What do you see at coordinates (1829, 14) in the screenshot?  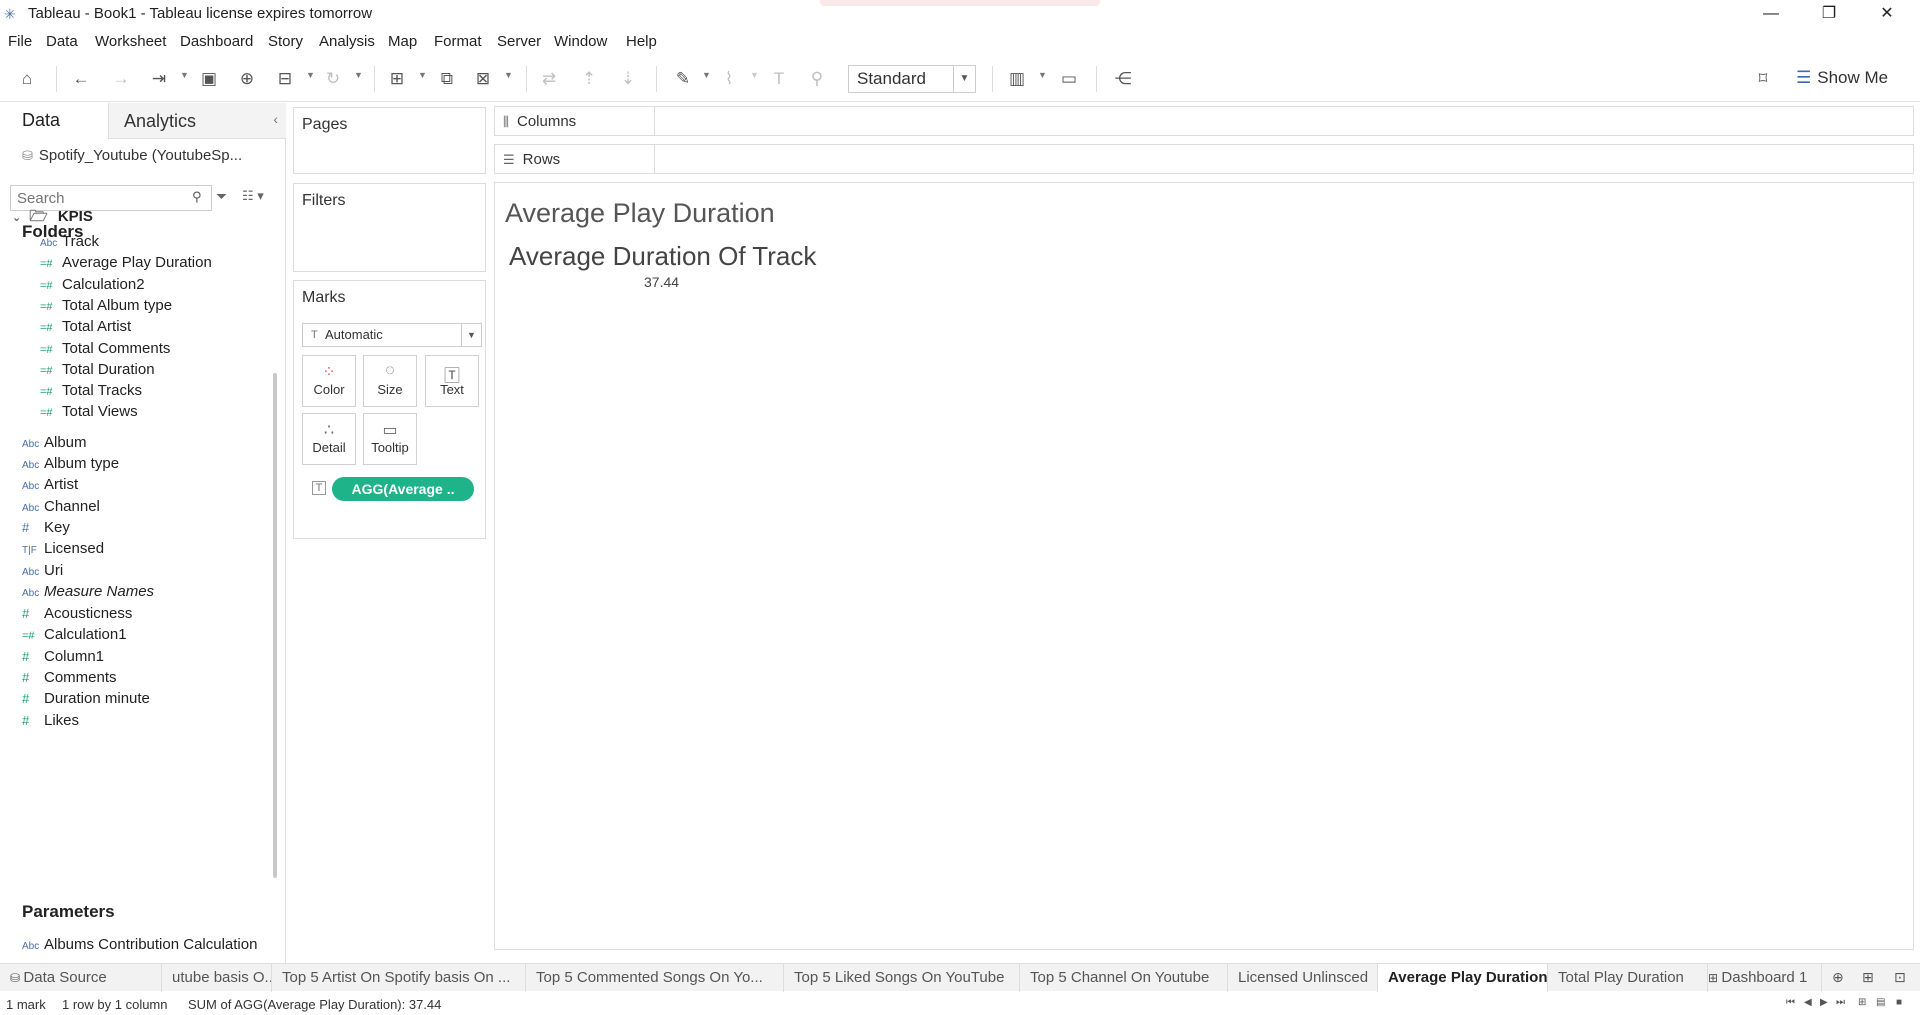 I see `restore-icon: ❐` at bounding box center [1829, 14].